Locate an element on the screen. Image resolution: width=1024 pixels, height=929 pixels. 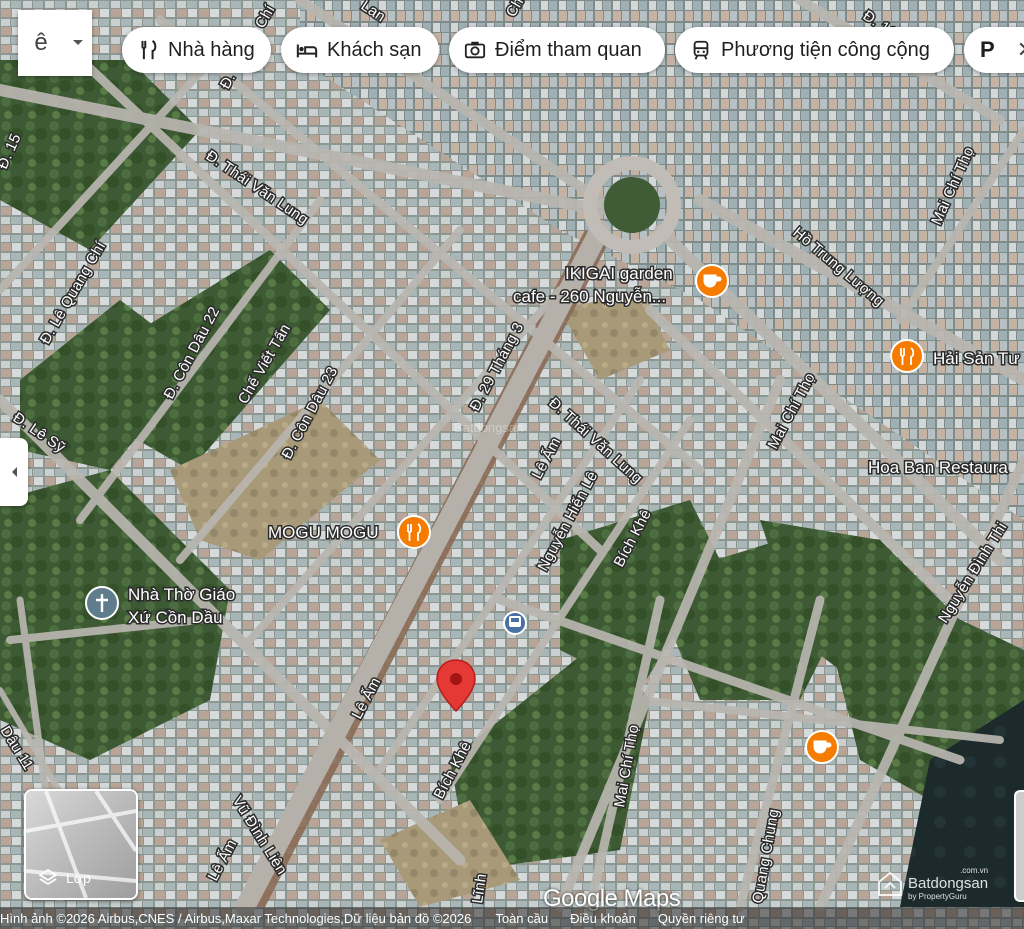
chip-parking: P ✕ is located at coordinates (994, 50).